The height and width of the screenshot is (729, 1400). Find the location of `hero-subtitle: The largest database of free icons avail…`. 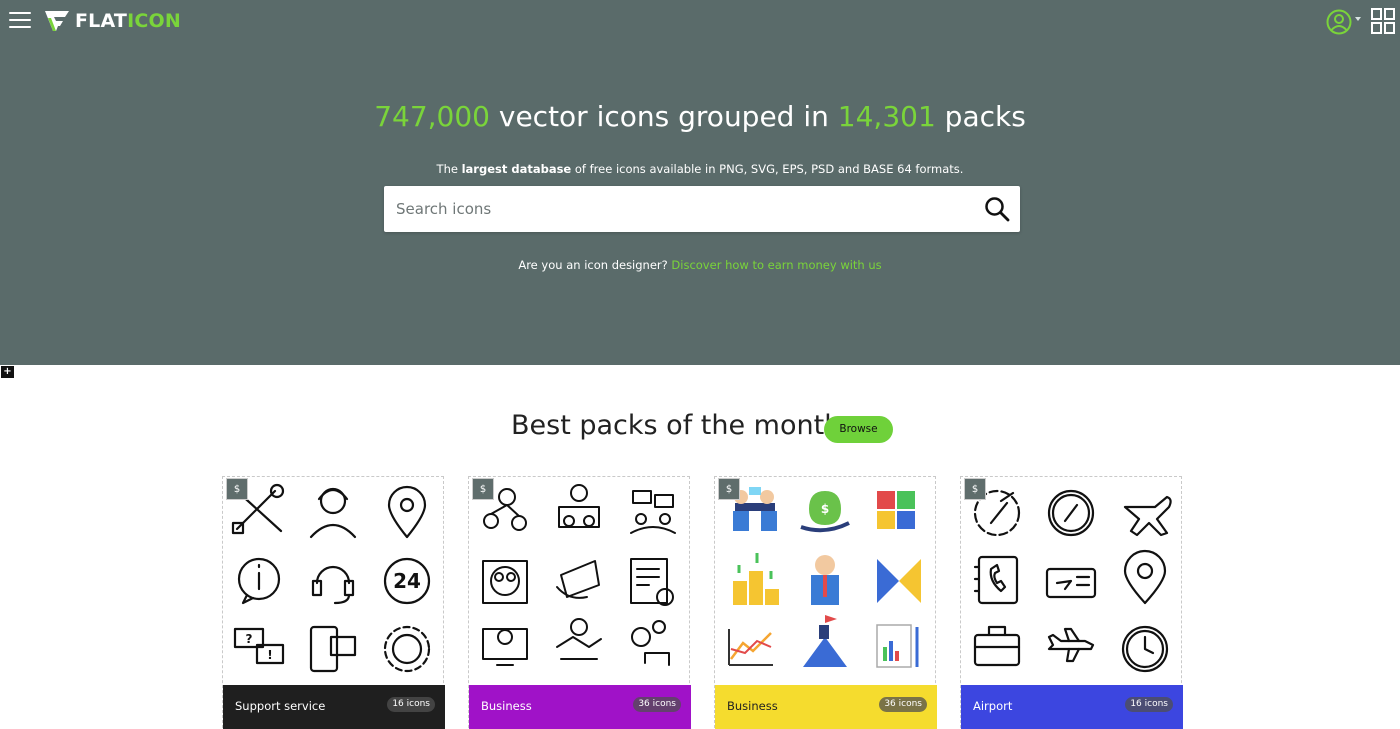

hero-subtitle: The largest database of free icons avail… is located at coordinates (700, 169).